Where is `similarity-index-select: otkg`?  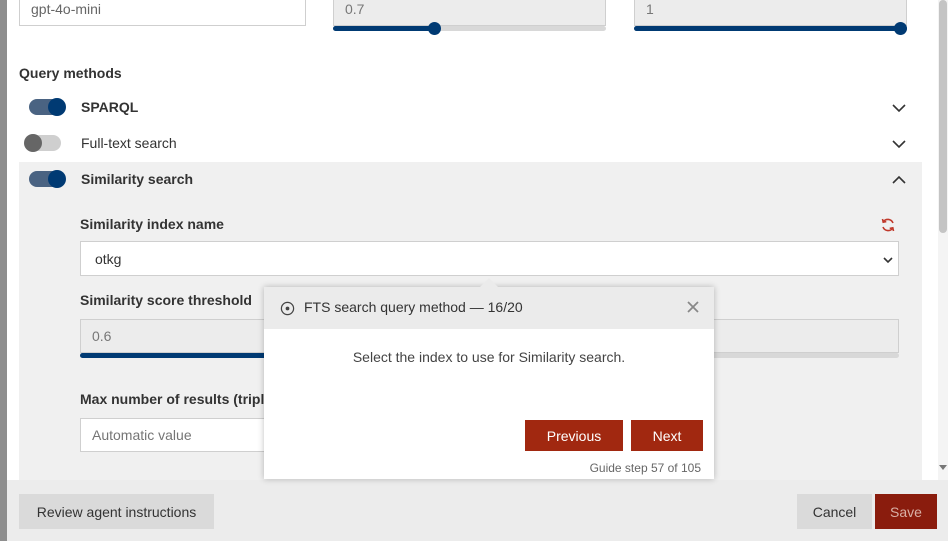
similarity-index-select: otkg is located at coordinates (489, 258).